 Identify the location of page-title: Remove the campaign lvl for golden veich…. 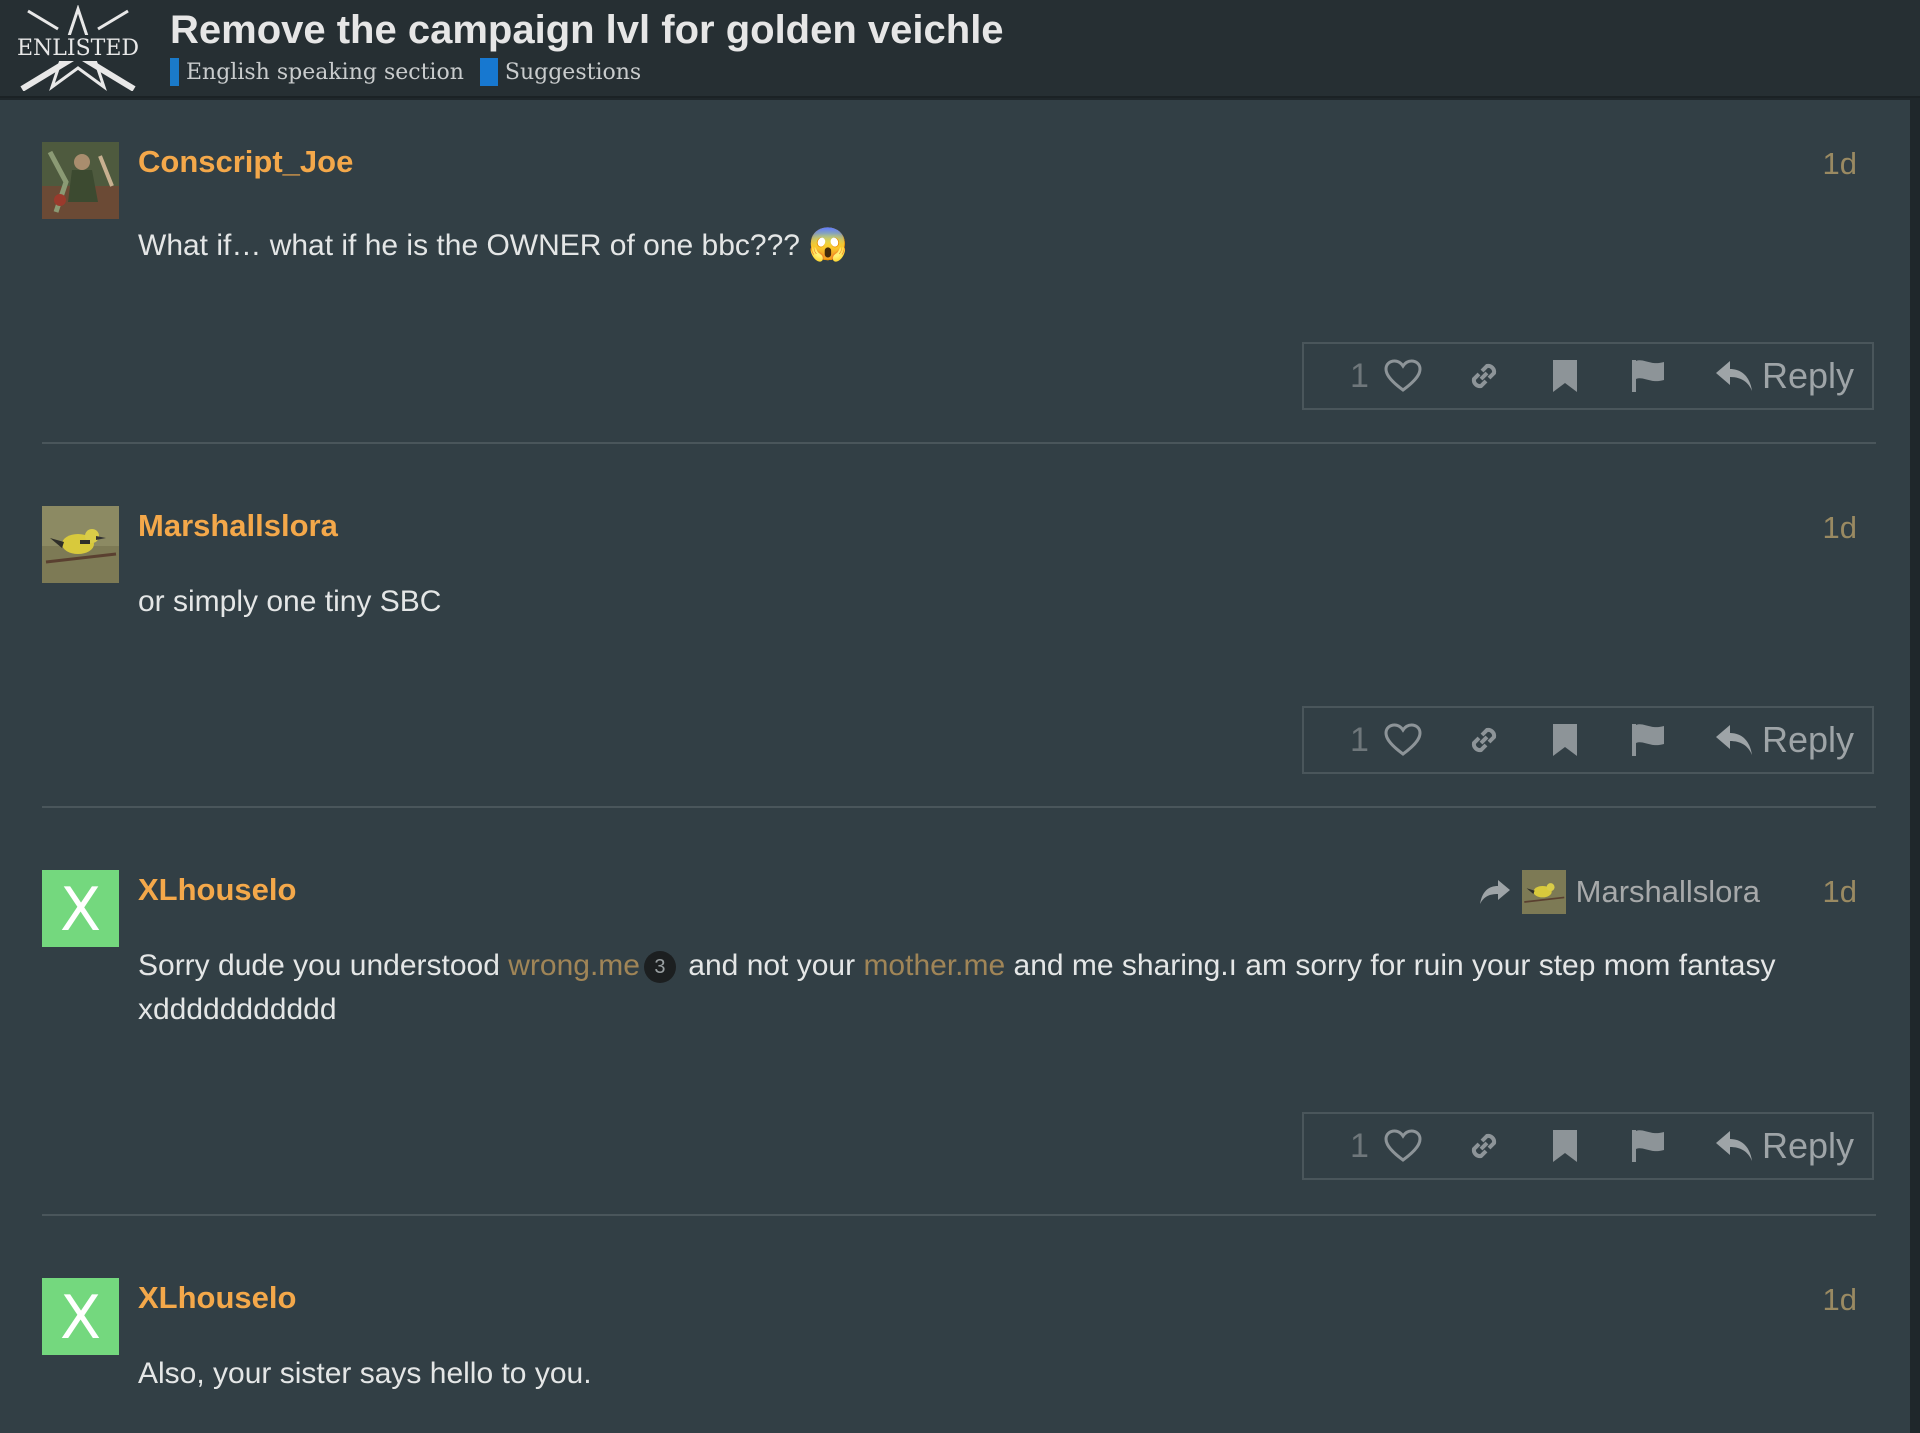
(587, 30).